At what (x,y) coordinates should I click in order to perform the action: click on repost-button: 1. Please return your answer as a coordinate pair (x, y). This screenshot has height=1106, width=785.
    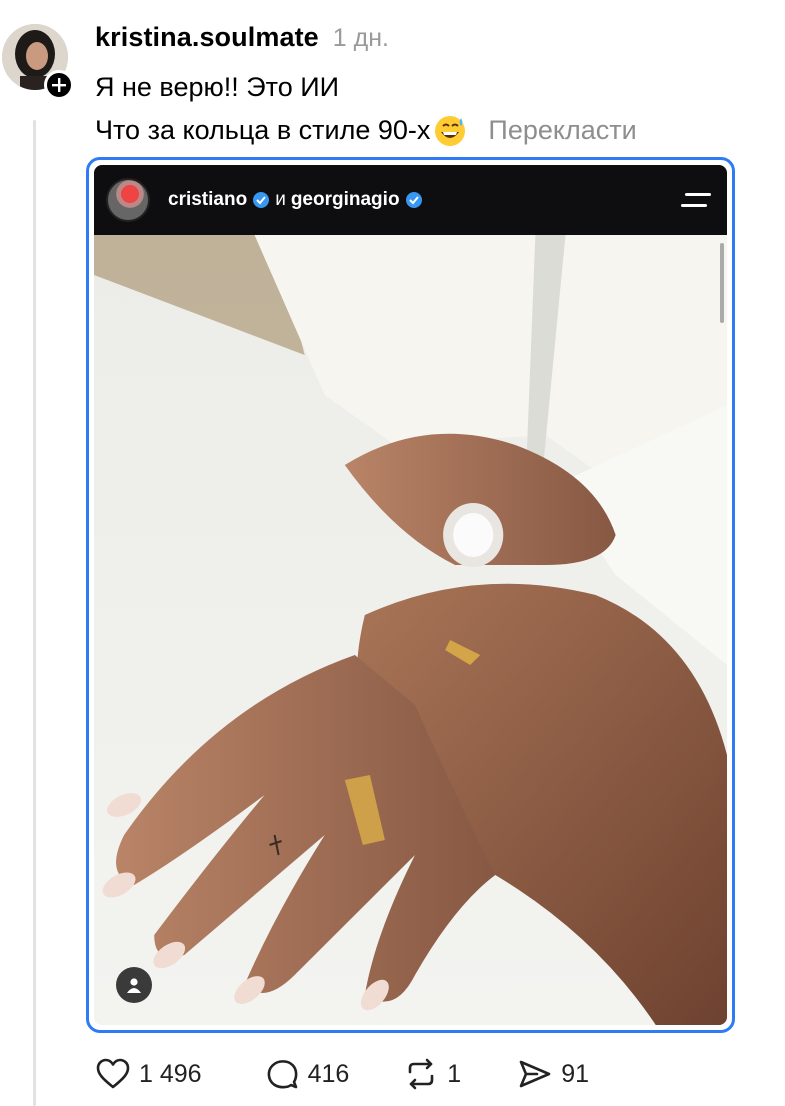
    Looking at the image, I should click on (432, 1074).